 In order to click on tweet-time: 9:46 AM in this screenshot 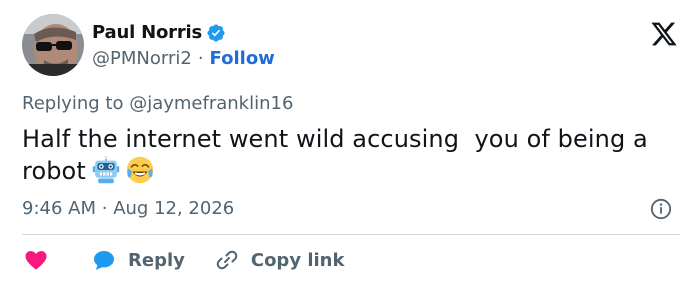, I will do `click(59, 208)`.